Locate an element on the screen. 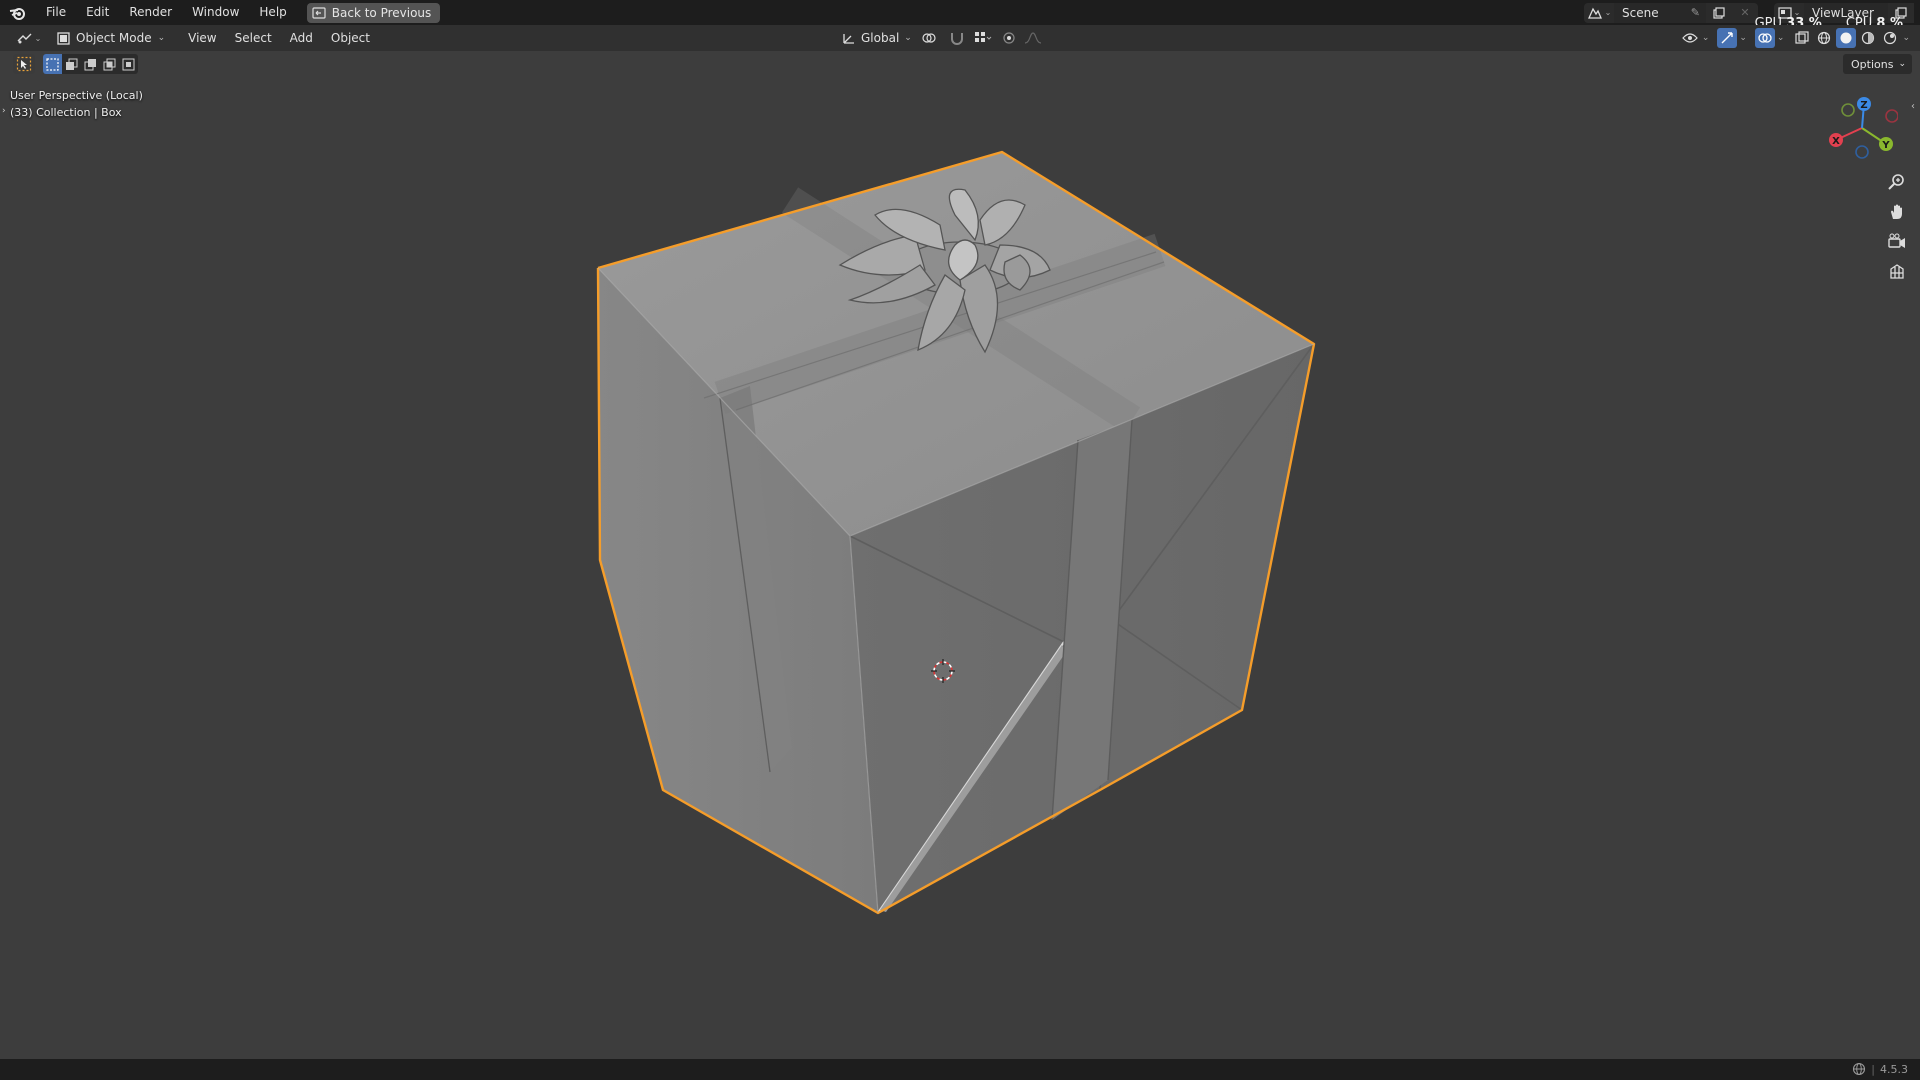 This screenshot has width=1920, height=1080. version-info: | 4.5.3 is located at coordinates (1880, 1069).